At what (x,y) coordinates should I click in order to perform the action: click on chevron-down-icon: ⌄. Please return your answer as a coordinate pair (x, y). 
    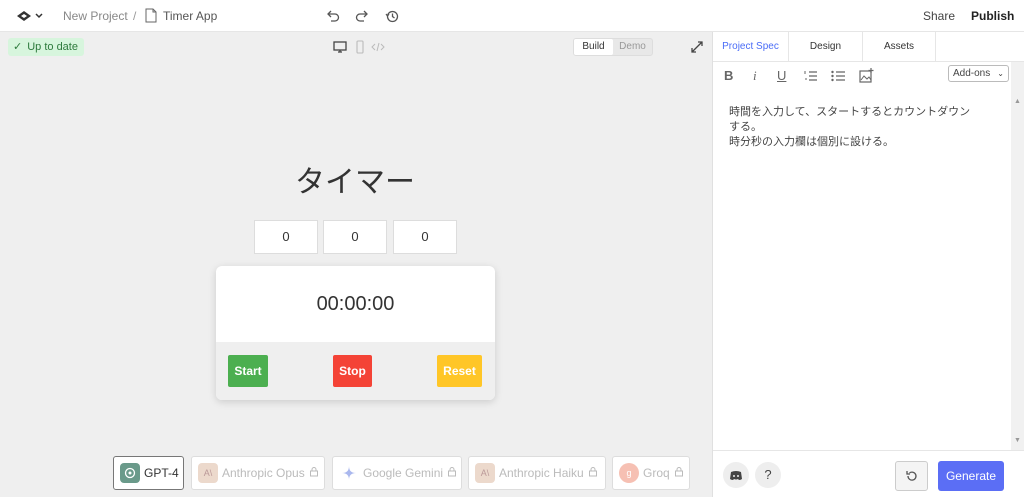
    Looking at the image, I should click on (1000, 73).